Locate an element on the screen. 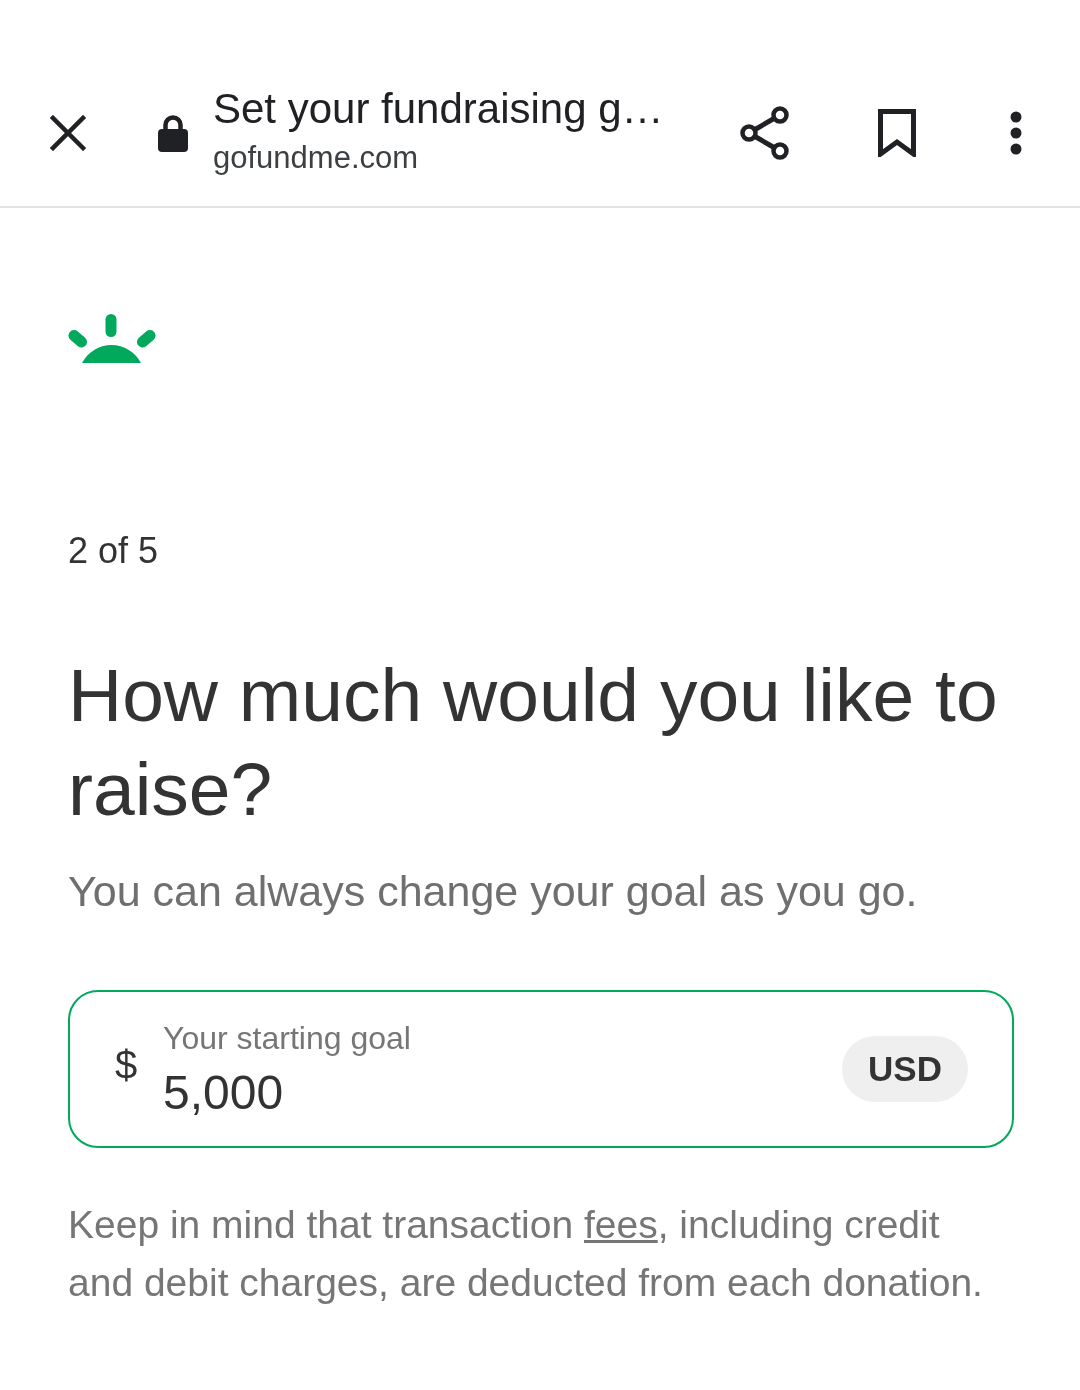  share-icon is located at coordinates (765, 133).